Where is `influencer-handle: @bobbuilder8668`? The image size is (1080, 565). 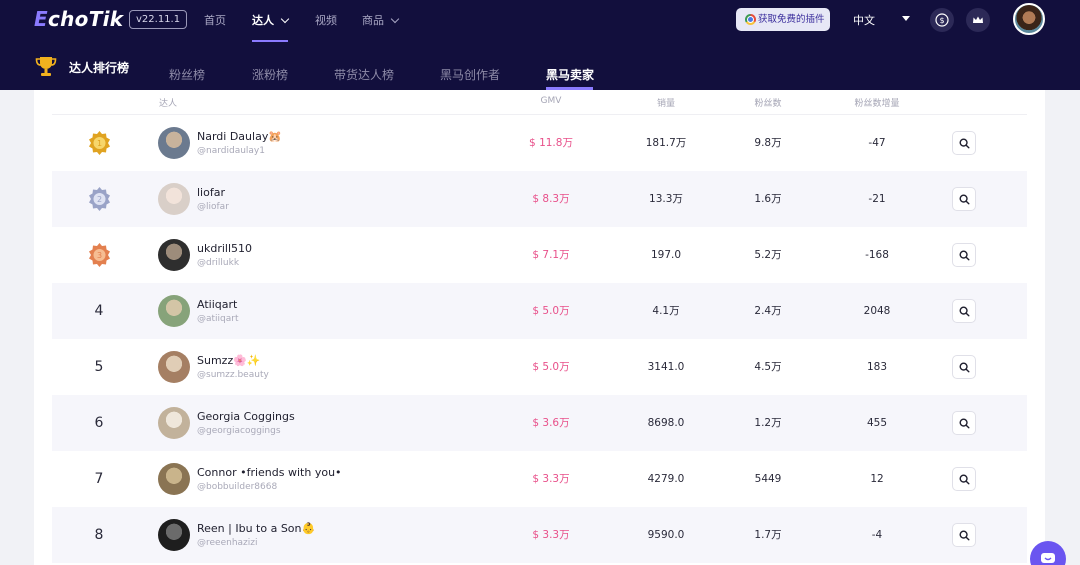 influencer-handle: @bobbuilder8668 is located at coordinates (237, 487).